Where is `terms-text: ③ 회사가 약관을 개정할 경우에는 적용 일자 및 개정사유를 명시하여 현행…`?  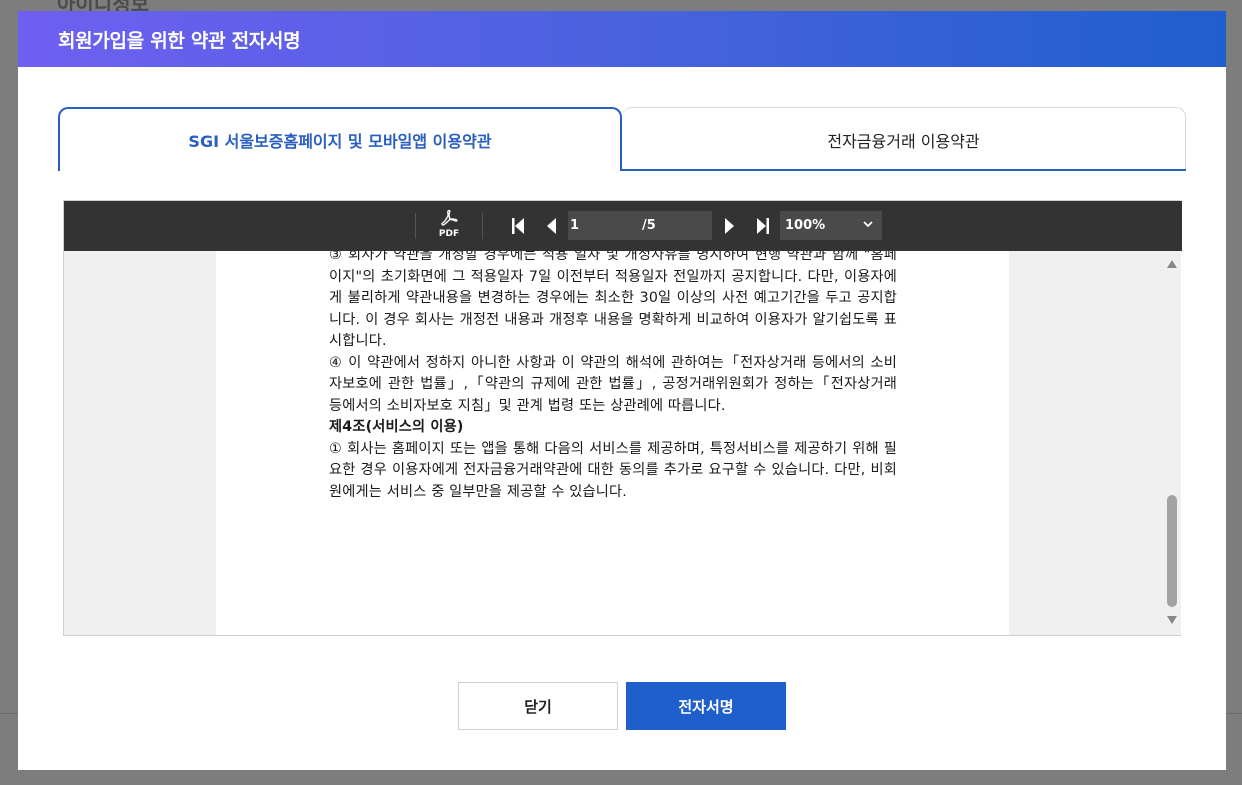
terms-text: ③ 회사가 약관을 개정할 경우에는 적용 일자 및 개정사유를 명시하여 현행… is located at coordinates (613, 377).